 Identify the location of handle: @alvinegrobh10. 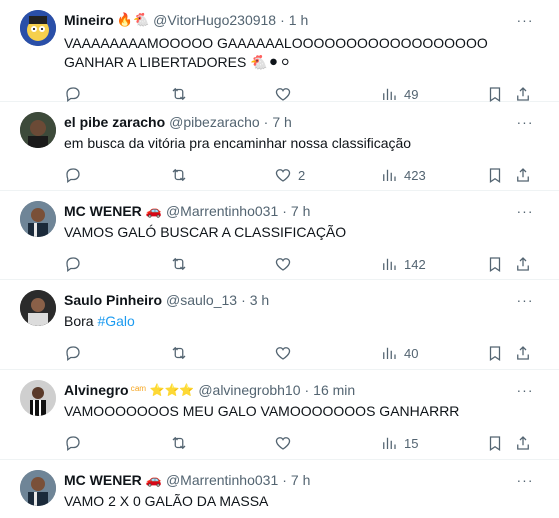
(249, 390).